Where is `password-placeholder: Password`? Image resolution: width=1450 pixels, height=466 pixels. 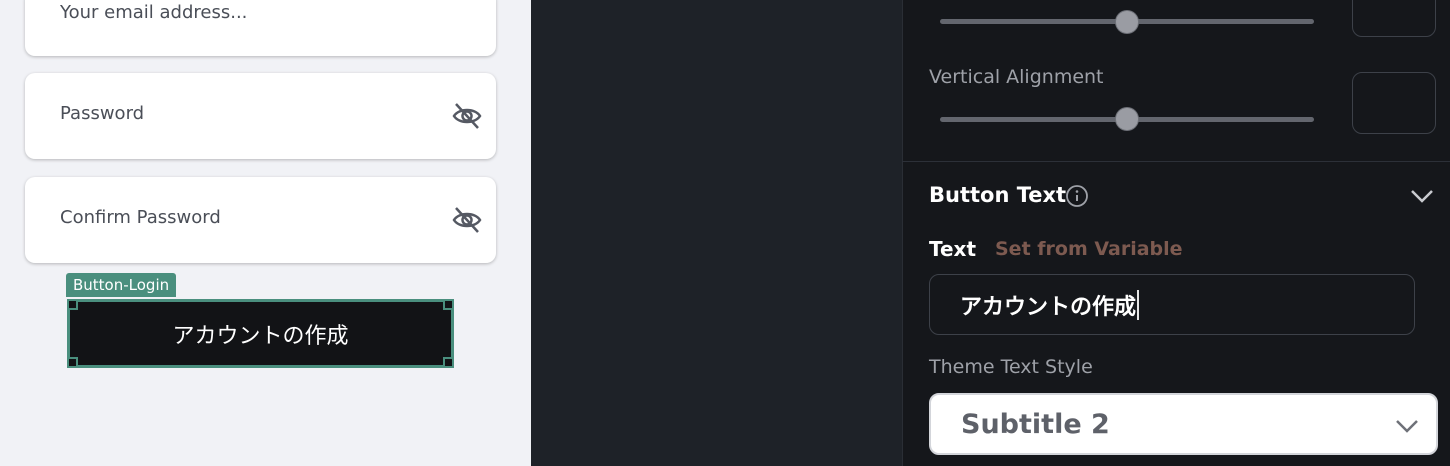 password-placeholder: Password is located at coordinates (102, 113).